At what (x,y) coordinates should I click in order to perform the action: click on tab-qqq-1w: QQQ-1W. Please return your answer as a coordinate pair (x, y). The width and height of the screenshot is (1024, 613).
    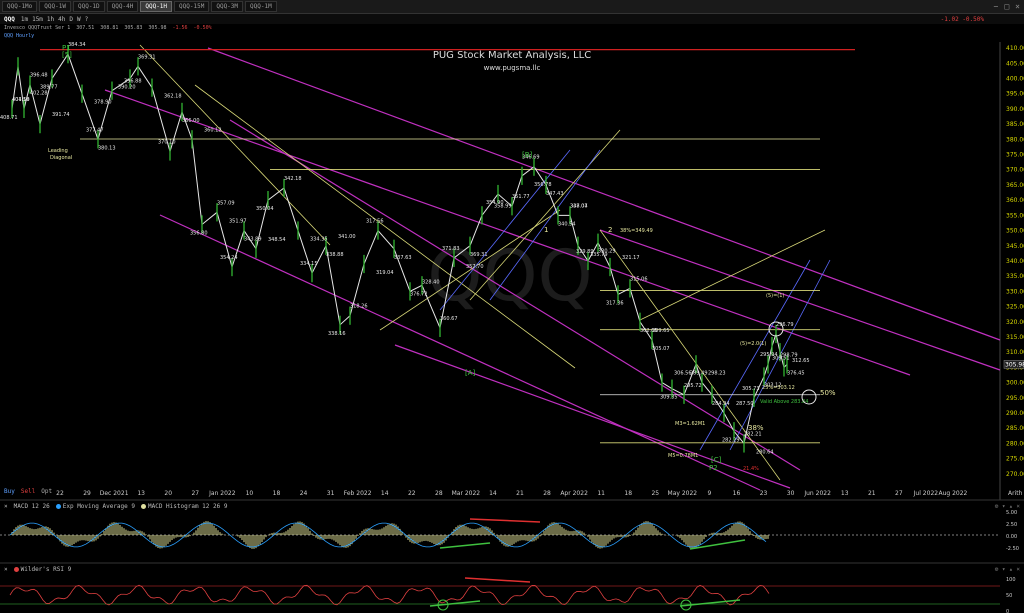
    Looking at the image, I should click on (55, 6).